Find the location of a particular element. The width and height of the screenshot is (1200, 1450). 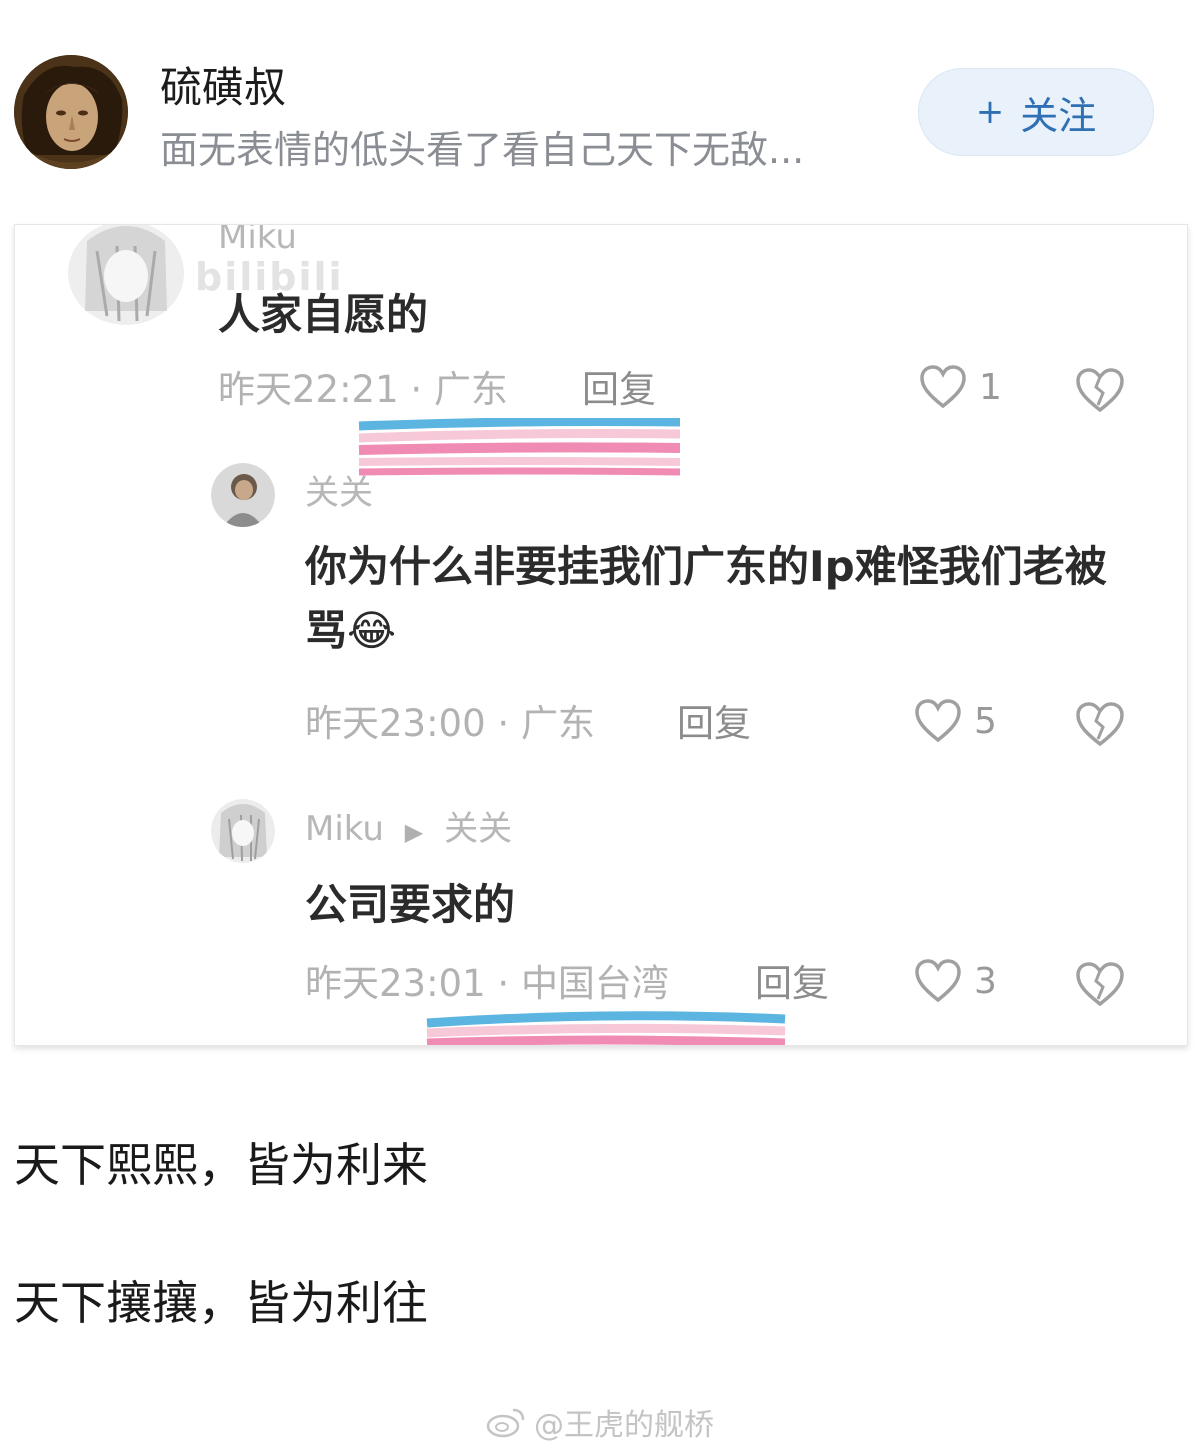

post-text-line-1: 天下熙熙，皆为利来 is located at coordinates (221, 1165).